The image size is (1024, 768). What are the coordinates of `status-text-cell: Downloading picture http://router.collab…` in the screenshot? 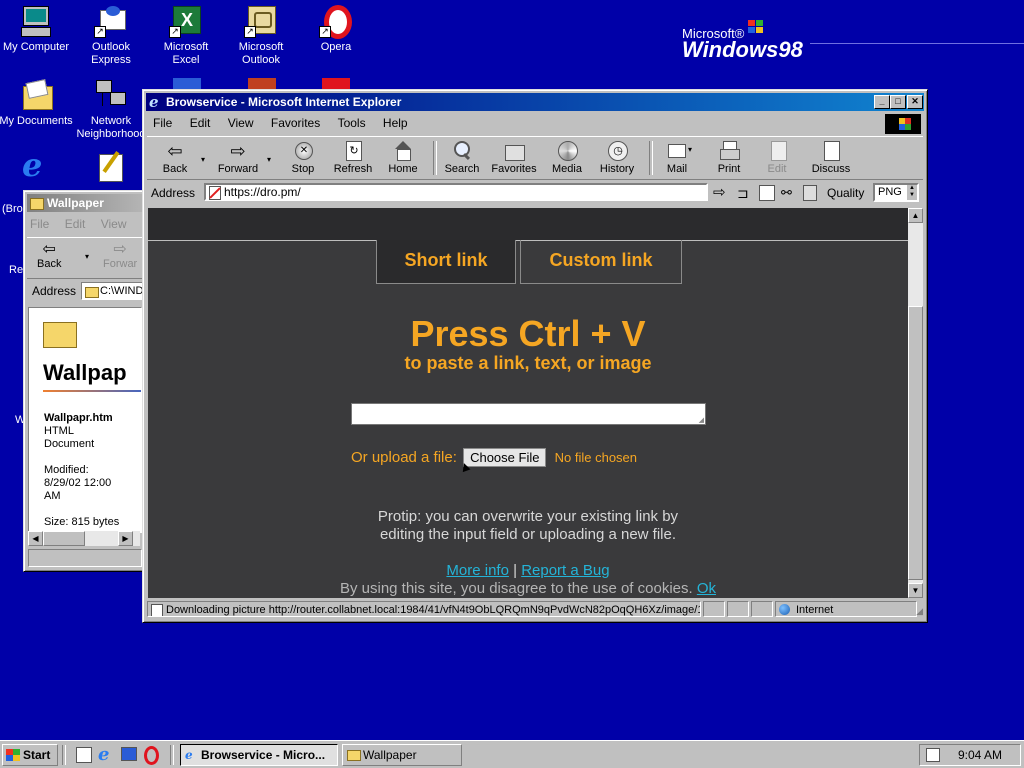 It's located at (424, 609).